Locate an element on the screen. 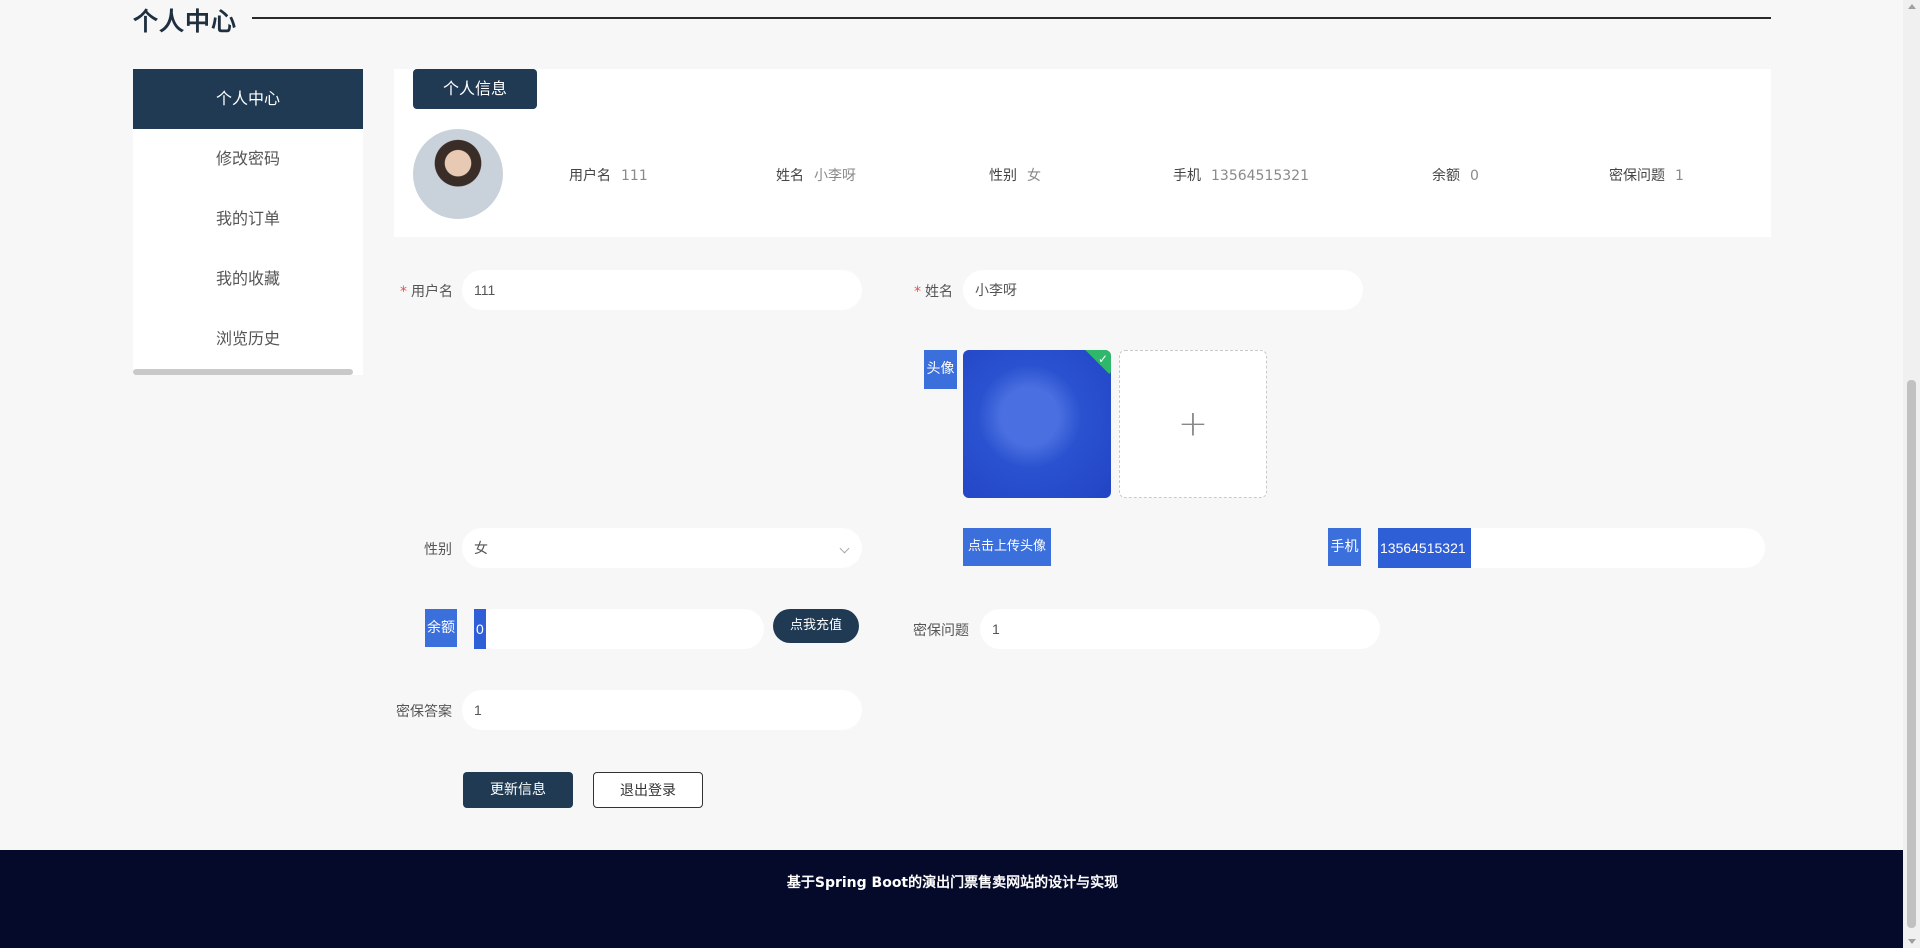 Image resolution: width=1920 pixels, height=948 pixels. sidebar-scrollbar is located at coordinates (243, 372).